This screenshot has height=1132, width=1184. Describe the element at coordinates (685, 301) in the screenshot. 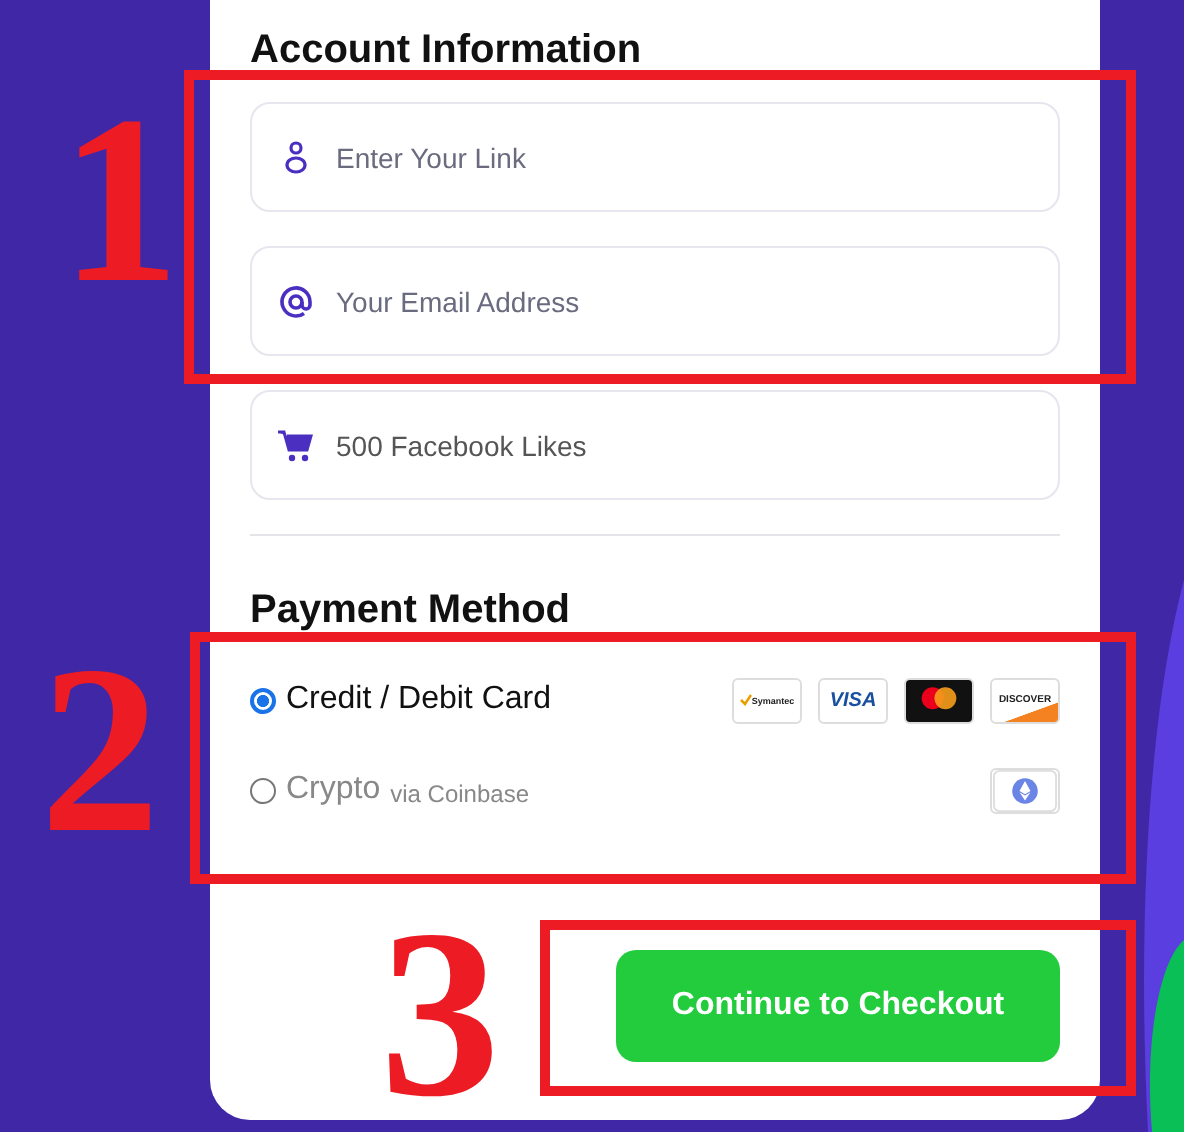

I see `text-input: Your Email Address` at that location.